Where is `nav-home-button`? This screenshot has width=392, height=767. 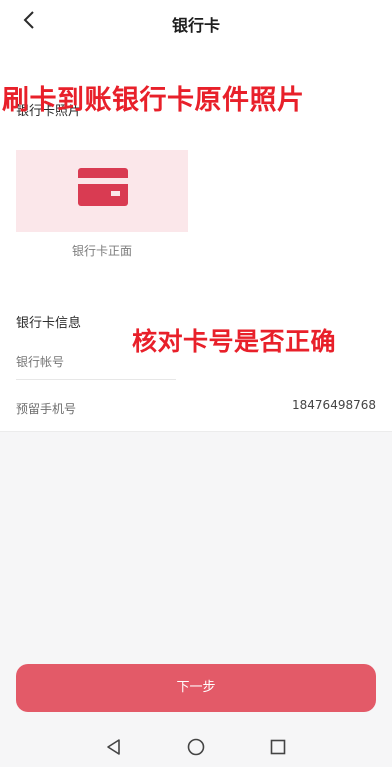
nav-home-button is located at coordinates (196, 747).